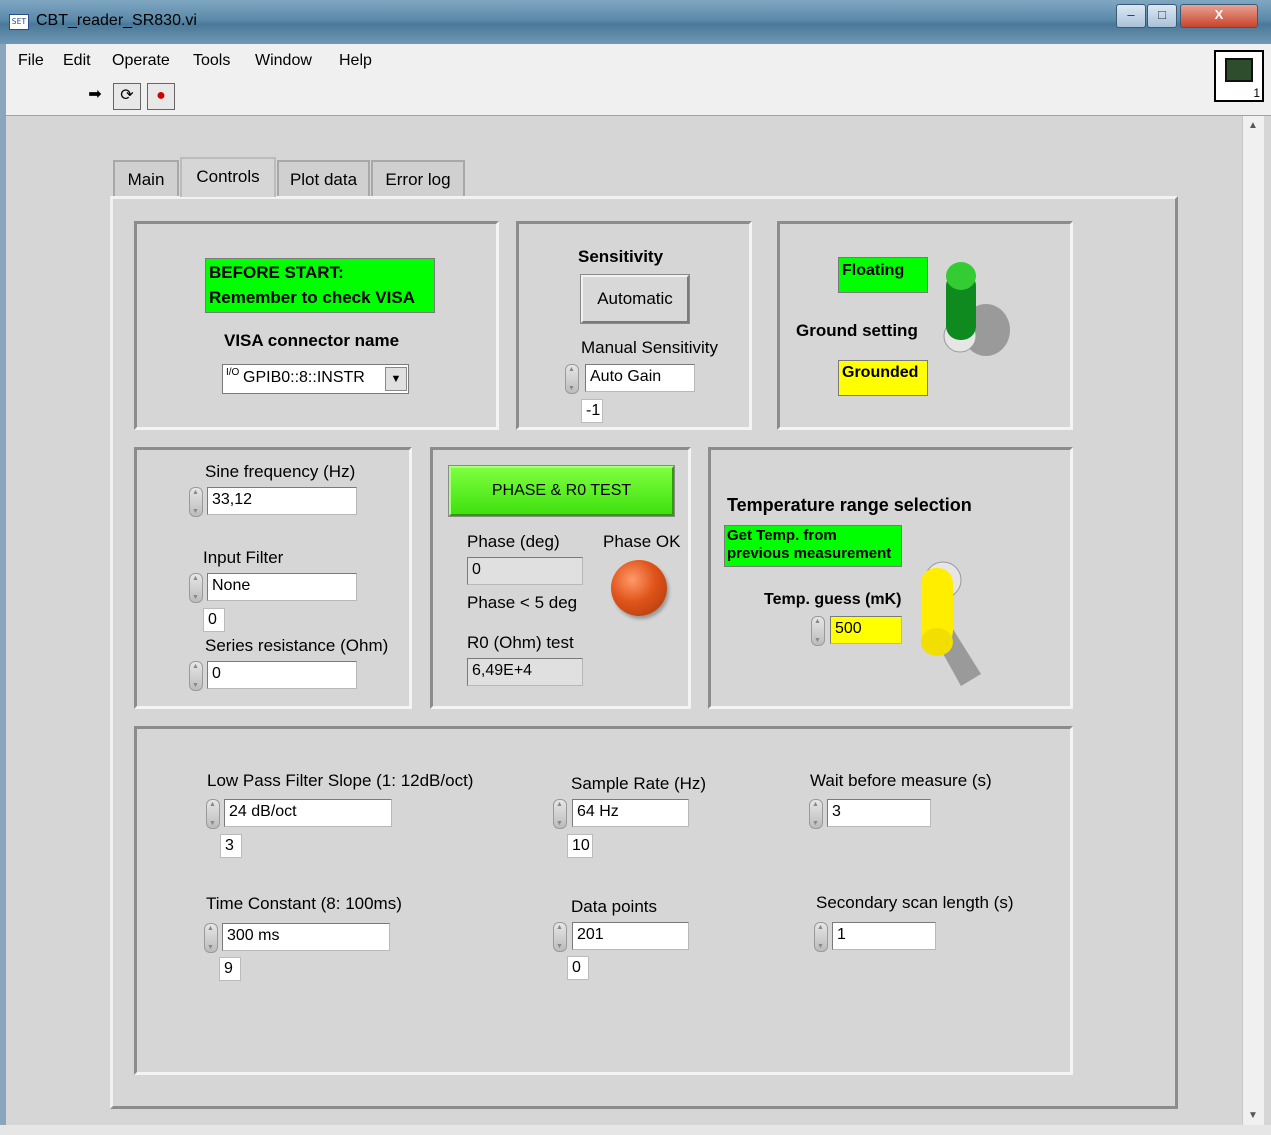 This screenshot has width=1271, height=1135. Describe the element at coordinates (31, 61) in the screenshot. I see `menu-file: File` at that location.